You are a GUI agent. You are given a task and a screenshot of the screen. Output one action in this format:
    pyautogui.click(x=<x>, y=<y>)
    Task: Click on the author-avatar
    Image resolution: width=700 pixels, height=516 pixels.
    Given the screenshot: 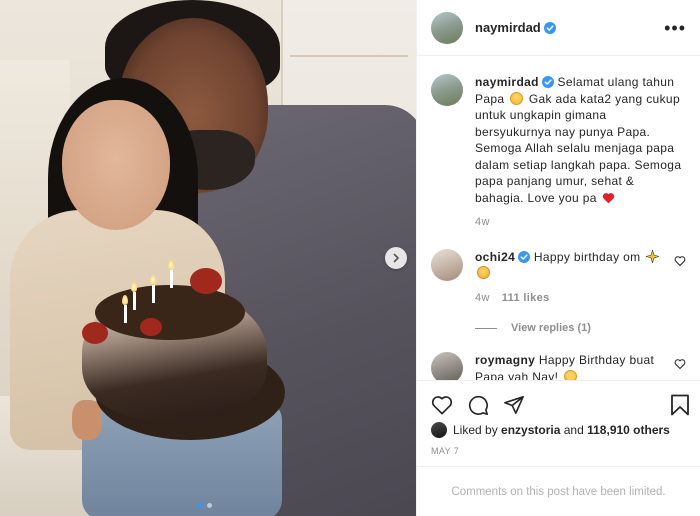 What is the action you would take?
    pyautogui.click(x=447, y=27)
    